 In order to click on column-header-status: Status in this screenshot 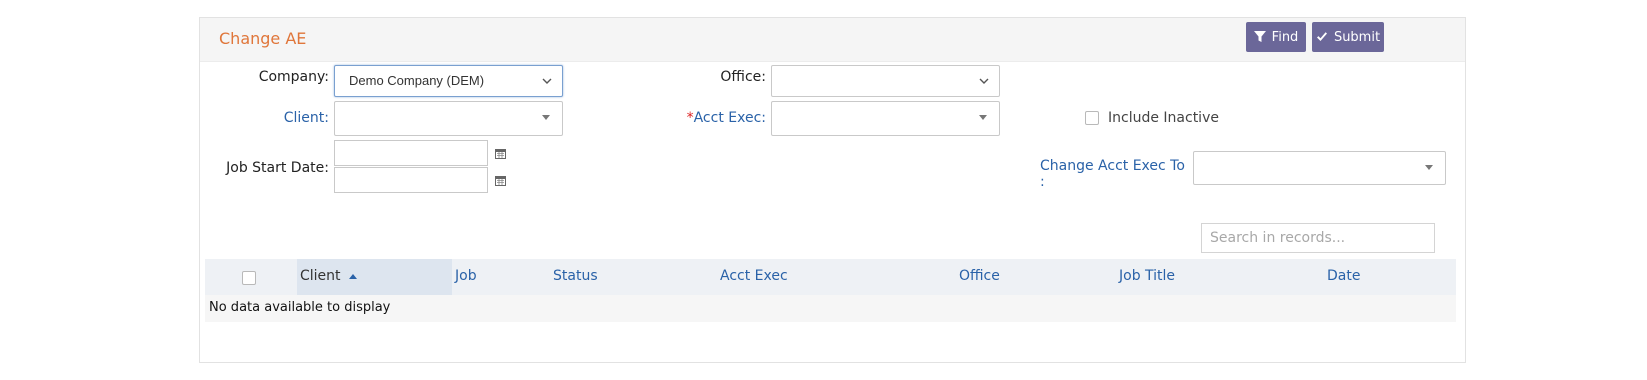, I will do `click(575, 276)`.